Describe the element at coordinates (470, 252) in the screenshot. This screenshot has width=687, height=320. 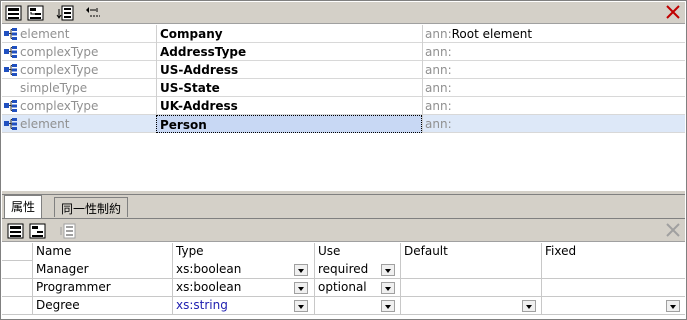
I see `column-header-default: Default` at that location.